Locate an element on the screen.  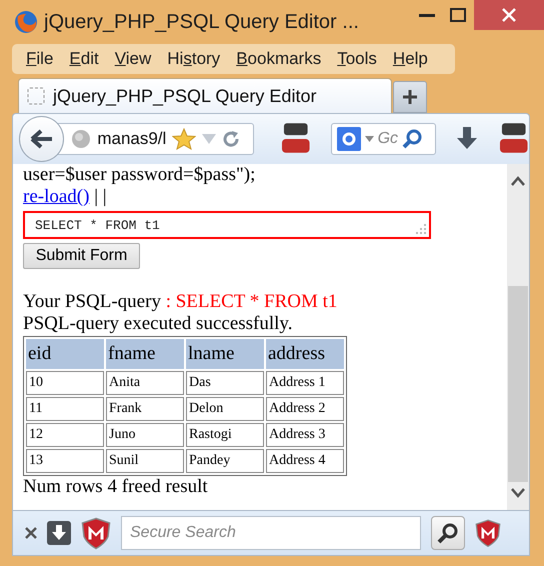
search-button is located at coordinates (448, 533).